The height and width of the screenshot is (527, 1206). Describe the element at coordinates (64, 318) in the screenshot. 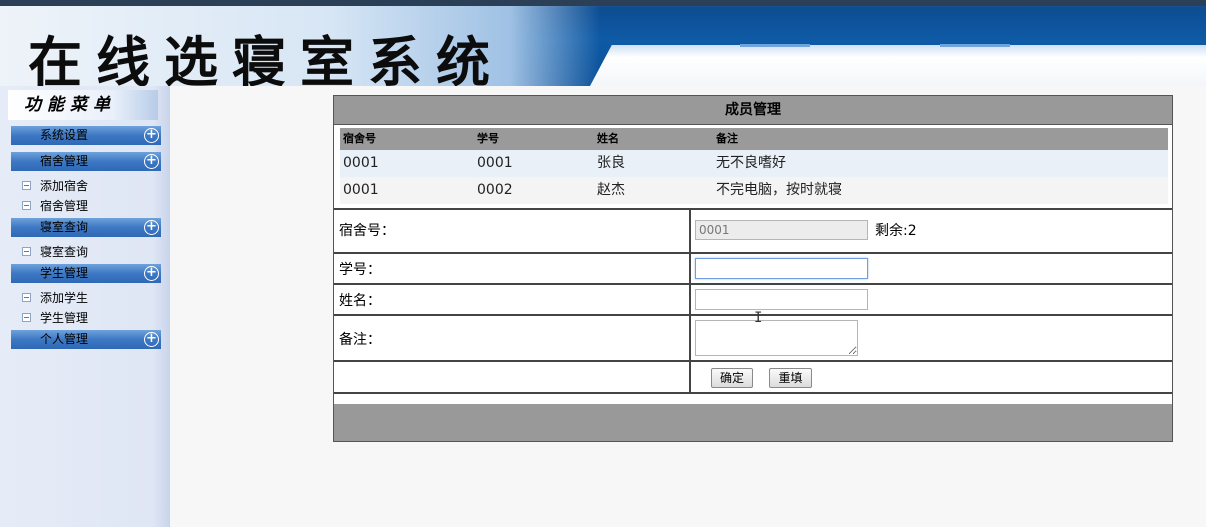

I see `menu-item-label: 学生管理` at that location.